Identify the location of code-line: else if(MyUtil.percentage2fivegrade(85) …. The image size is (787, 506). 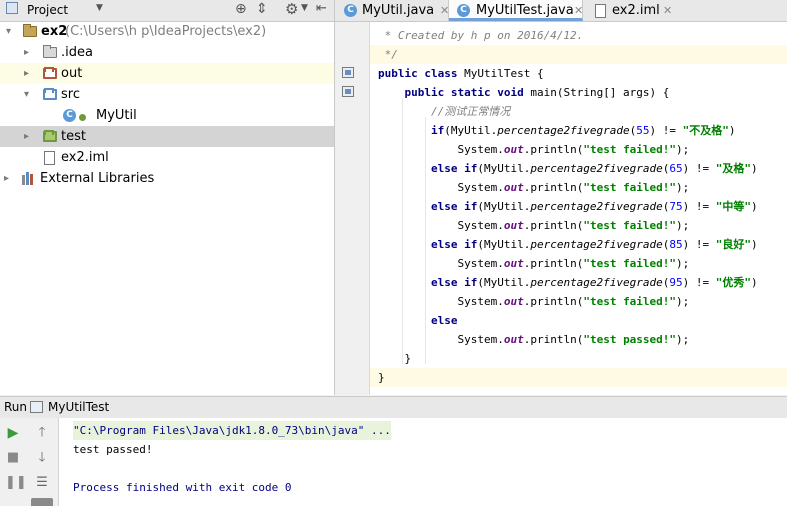
(578, 244).